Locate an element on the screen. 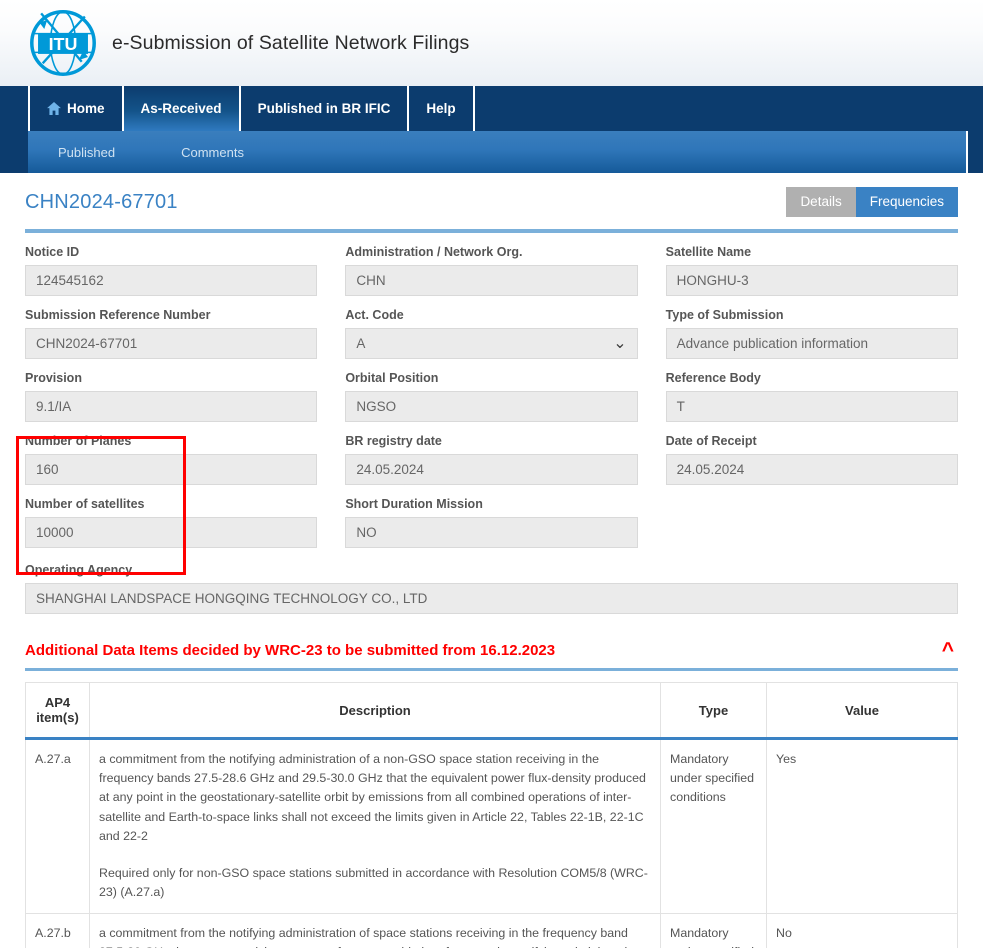  field-act-code-label: Act. Code is located at coordinates (374, 315).